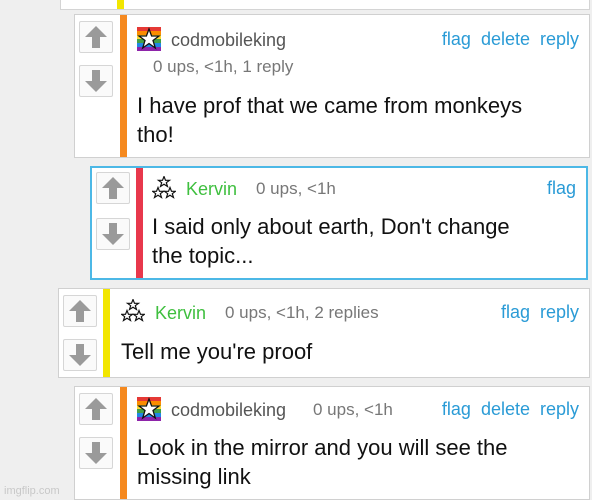  What do you see at coordinates (322, 447) in the screenshot?
I see `comment-text-line: Look in the mirror and you will see the` at bounding box center [322, 447].